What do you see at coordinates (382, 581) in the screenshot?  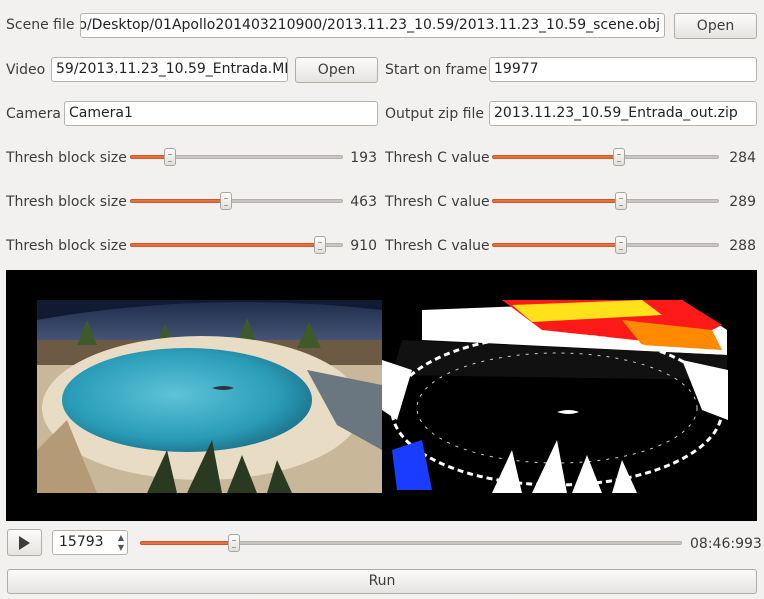 I see `run-button: Run` at bounding box center [382, 581].